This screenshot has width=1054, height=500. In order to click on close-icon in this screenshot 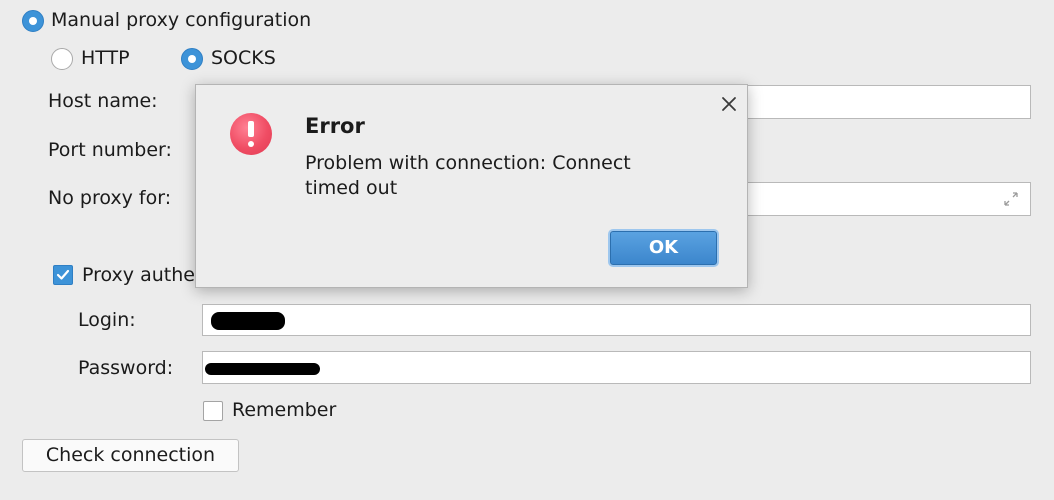, I will do `click(729, 104)`.